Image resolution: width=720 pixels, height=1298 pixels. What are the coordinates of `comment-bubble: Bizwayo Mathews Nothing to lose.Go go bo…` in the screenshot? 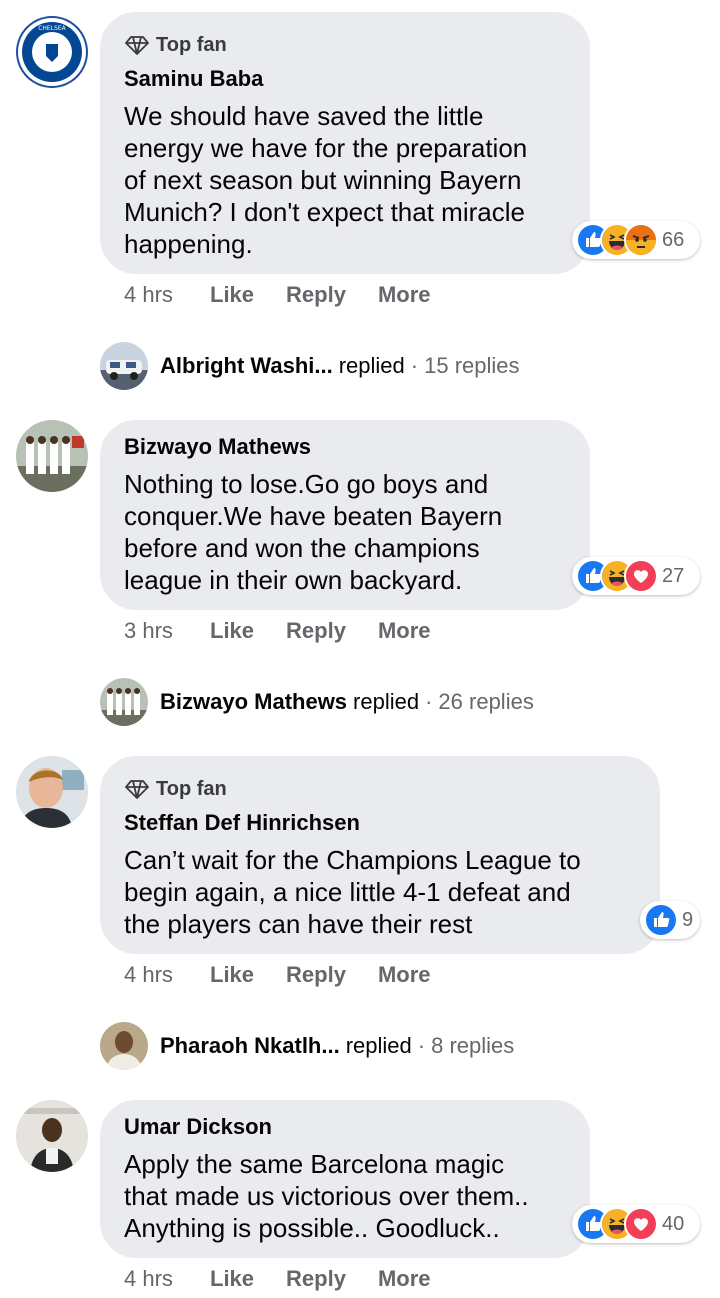 It's located at (345, 515).